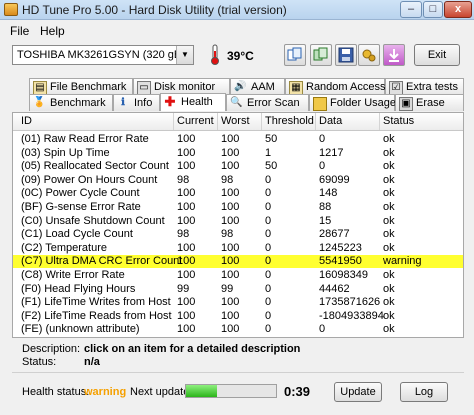  I want to click on health-status-value: warning, so click(105, 392).